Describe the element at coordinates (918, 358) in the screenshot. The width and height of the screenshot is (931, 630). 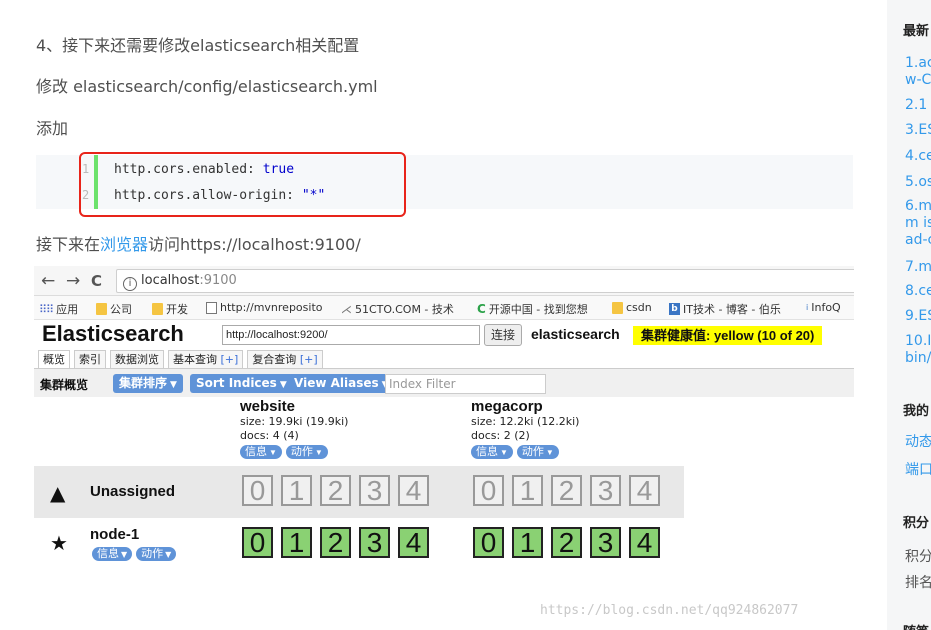
I see `recent-link: bin/` at that location.